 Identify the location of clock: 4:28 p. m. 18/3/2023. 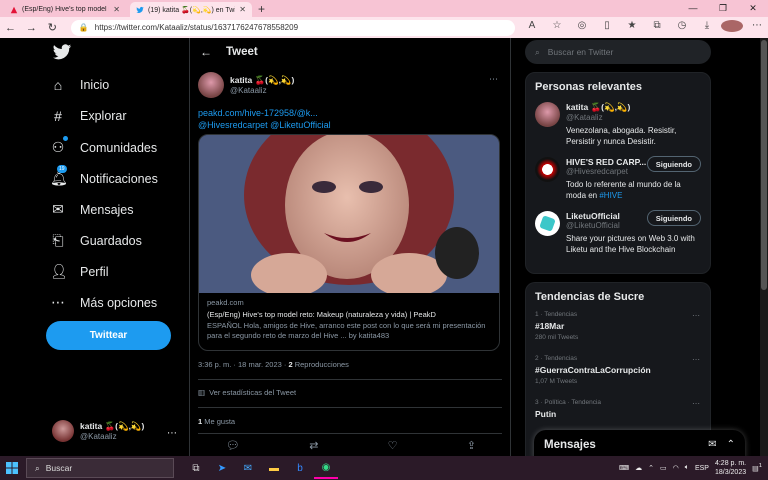
(730, 468).